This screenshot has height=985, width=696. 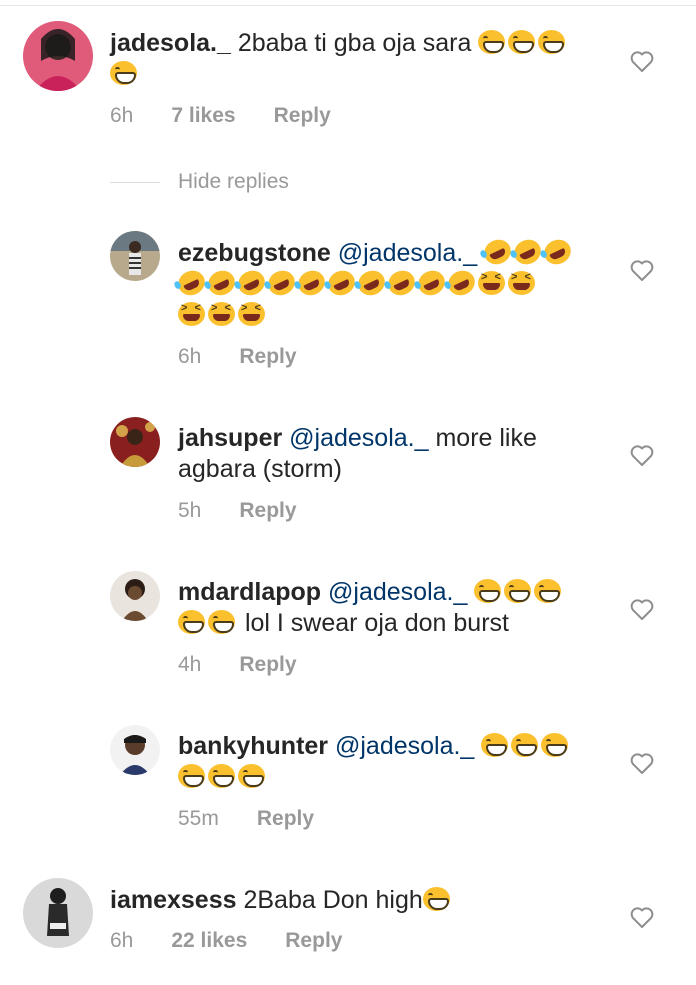 I want to click on comment-meta: 6h Reply, so click(x=256, y=357).